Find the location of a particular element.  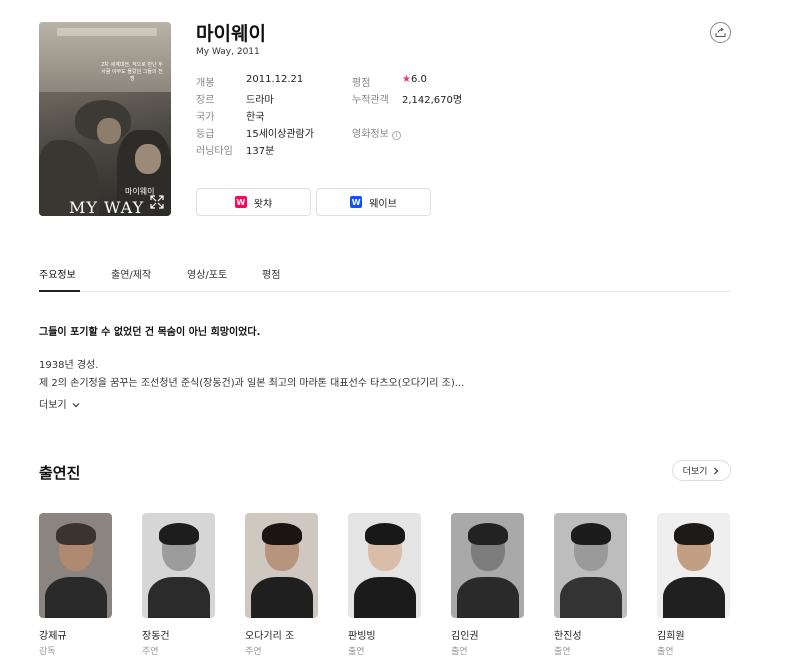

watcha-logo-icon: W is located at coordinates (240, 202).